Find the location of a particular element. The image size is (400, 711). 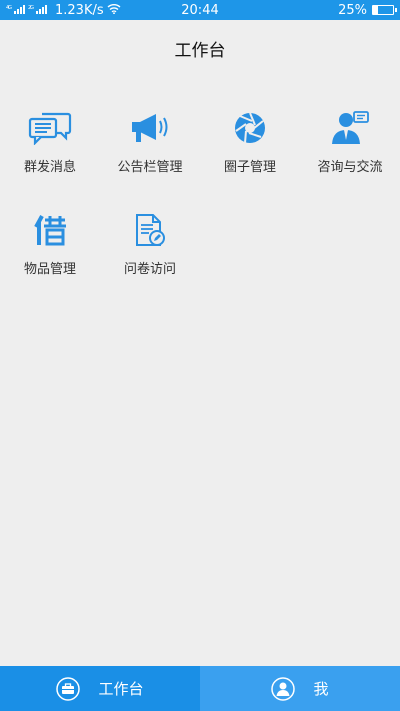

signal-icon: 4G 2G is located at coordinates (29, 10).